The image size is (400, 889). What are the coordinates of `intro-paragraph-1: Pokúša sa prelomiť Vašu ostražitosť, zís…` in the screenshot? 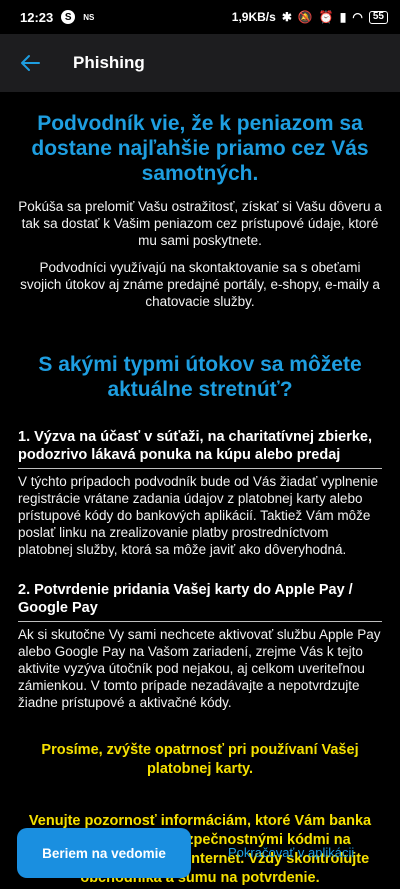 It's located at (200, 223).